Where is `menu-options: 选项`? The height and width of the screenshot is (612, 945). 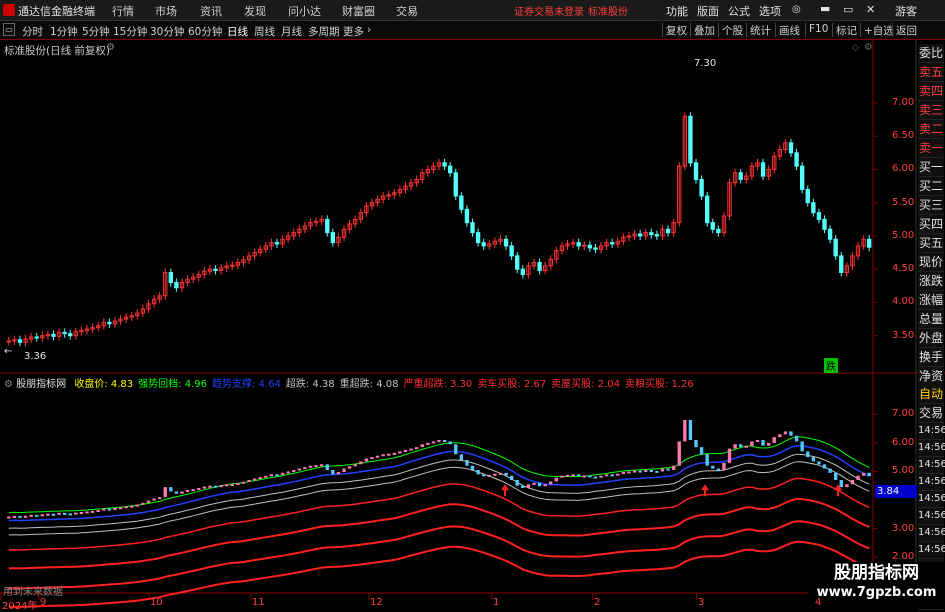 menu-options: 选项 is located at coordinates (770, 11).